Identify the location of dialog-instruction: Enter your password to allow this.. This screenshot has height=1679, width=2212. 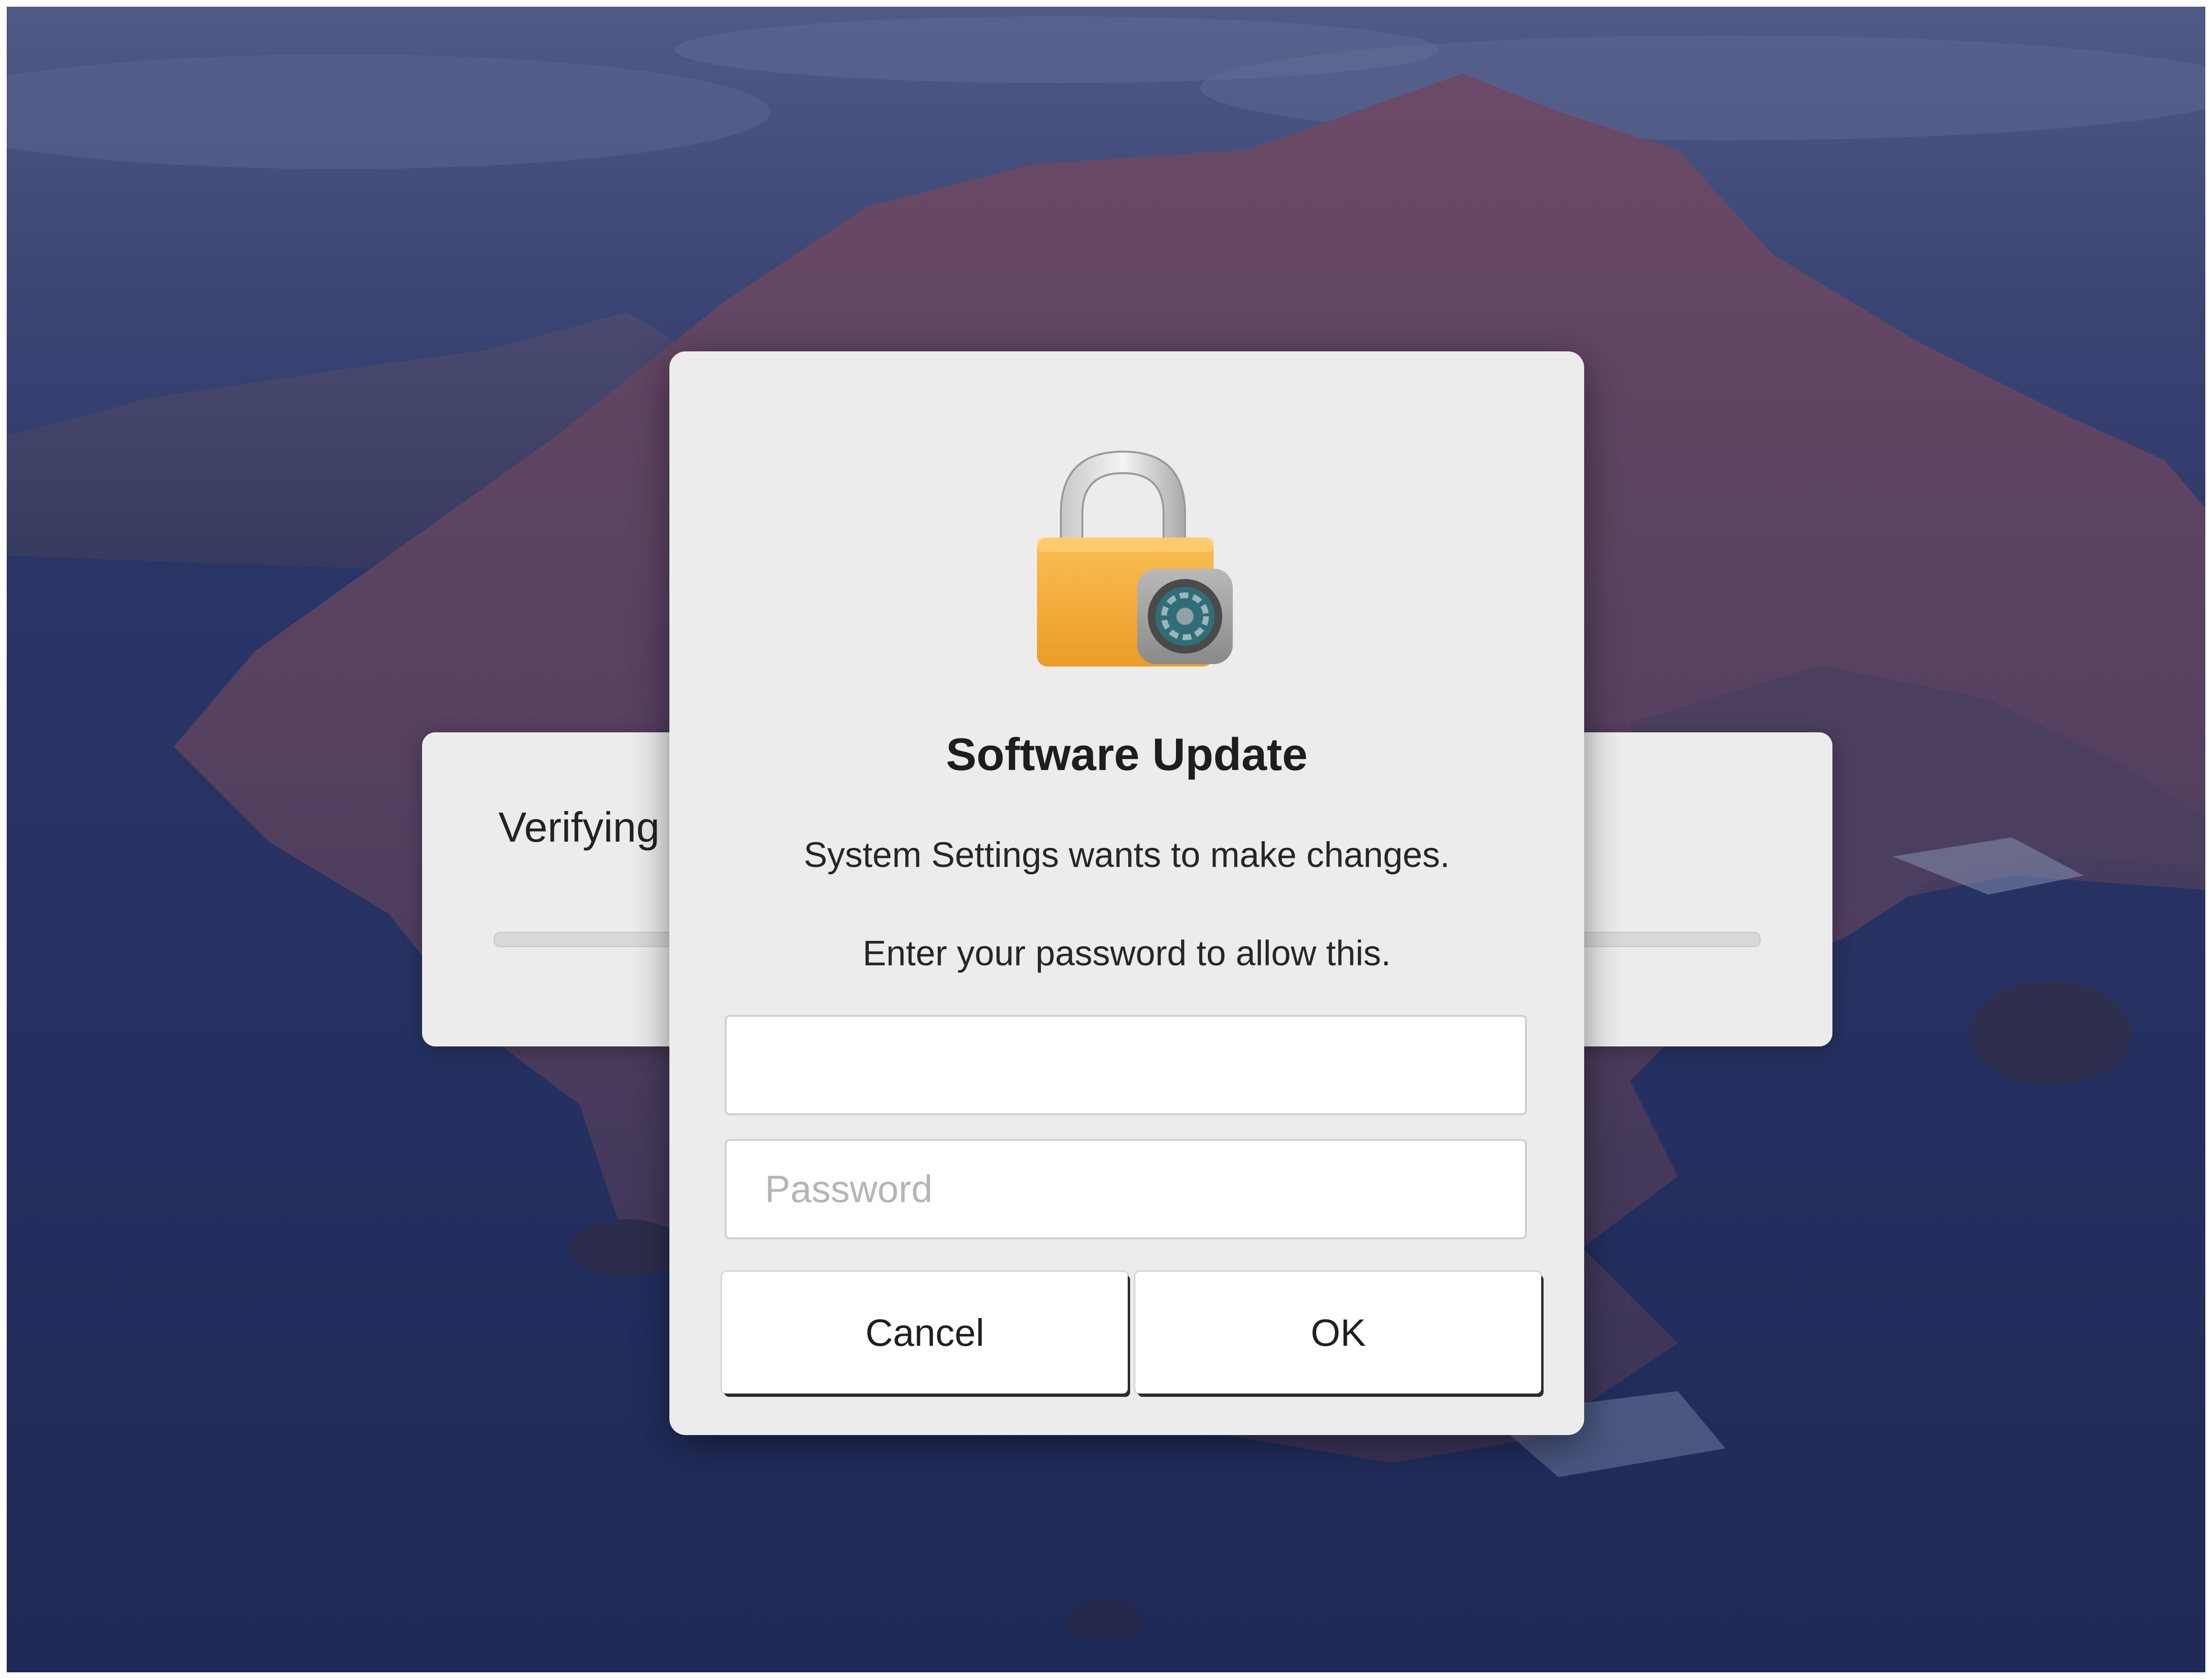
(1126, 953).